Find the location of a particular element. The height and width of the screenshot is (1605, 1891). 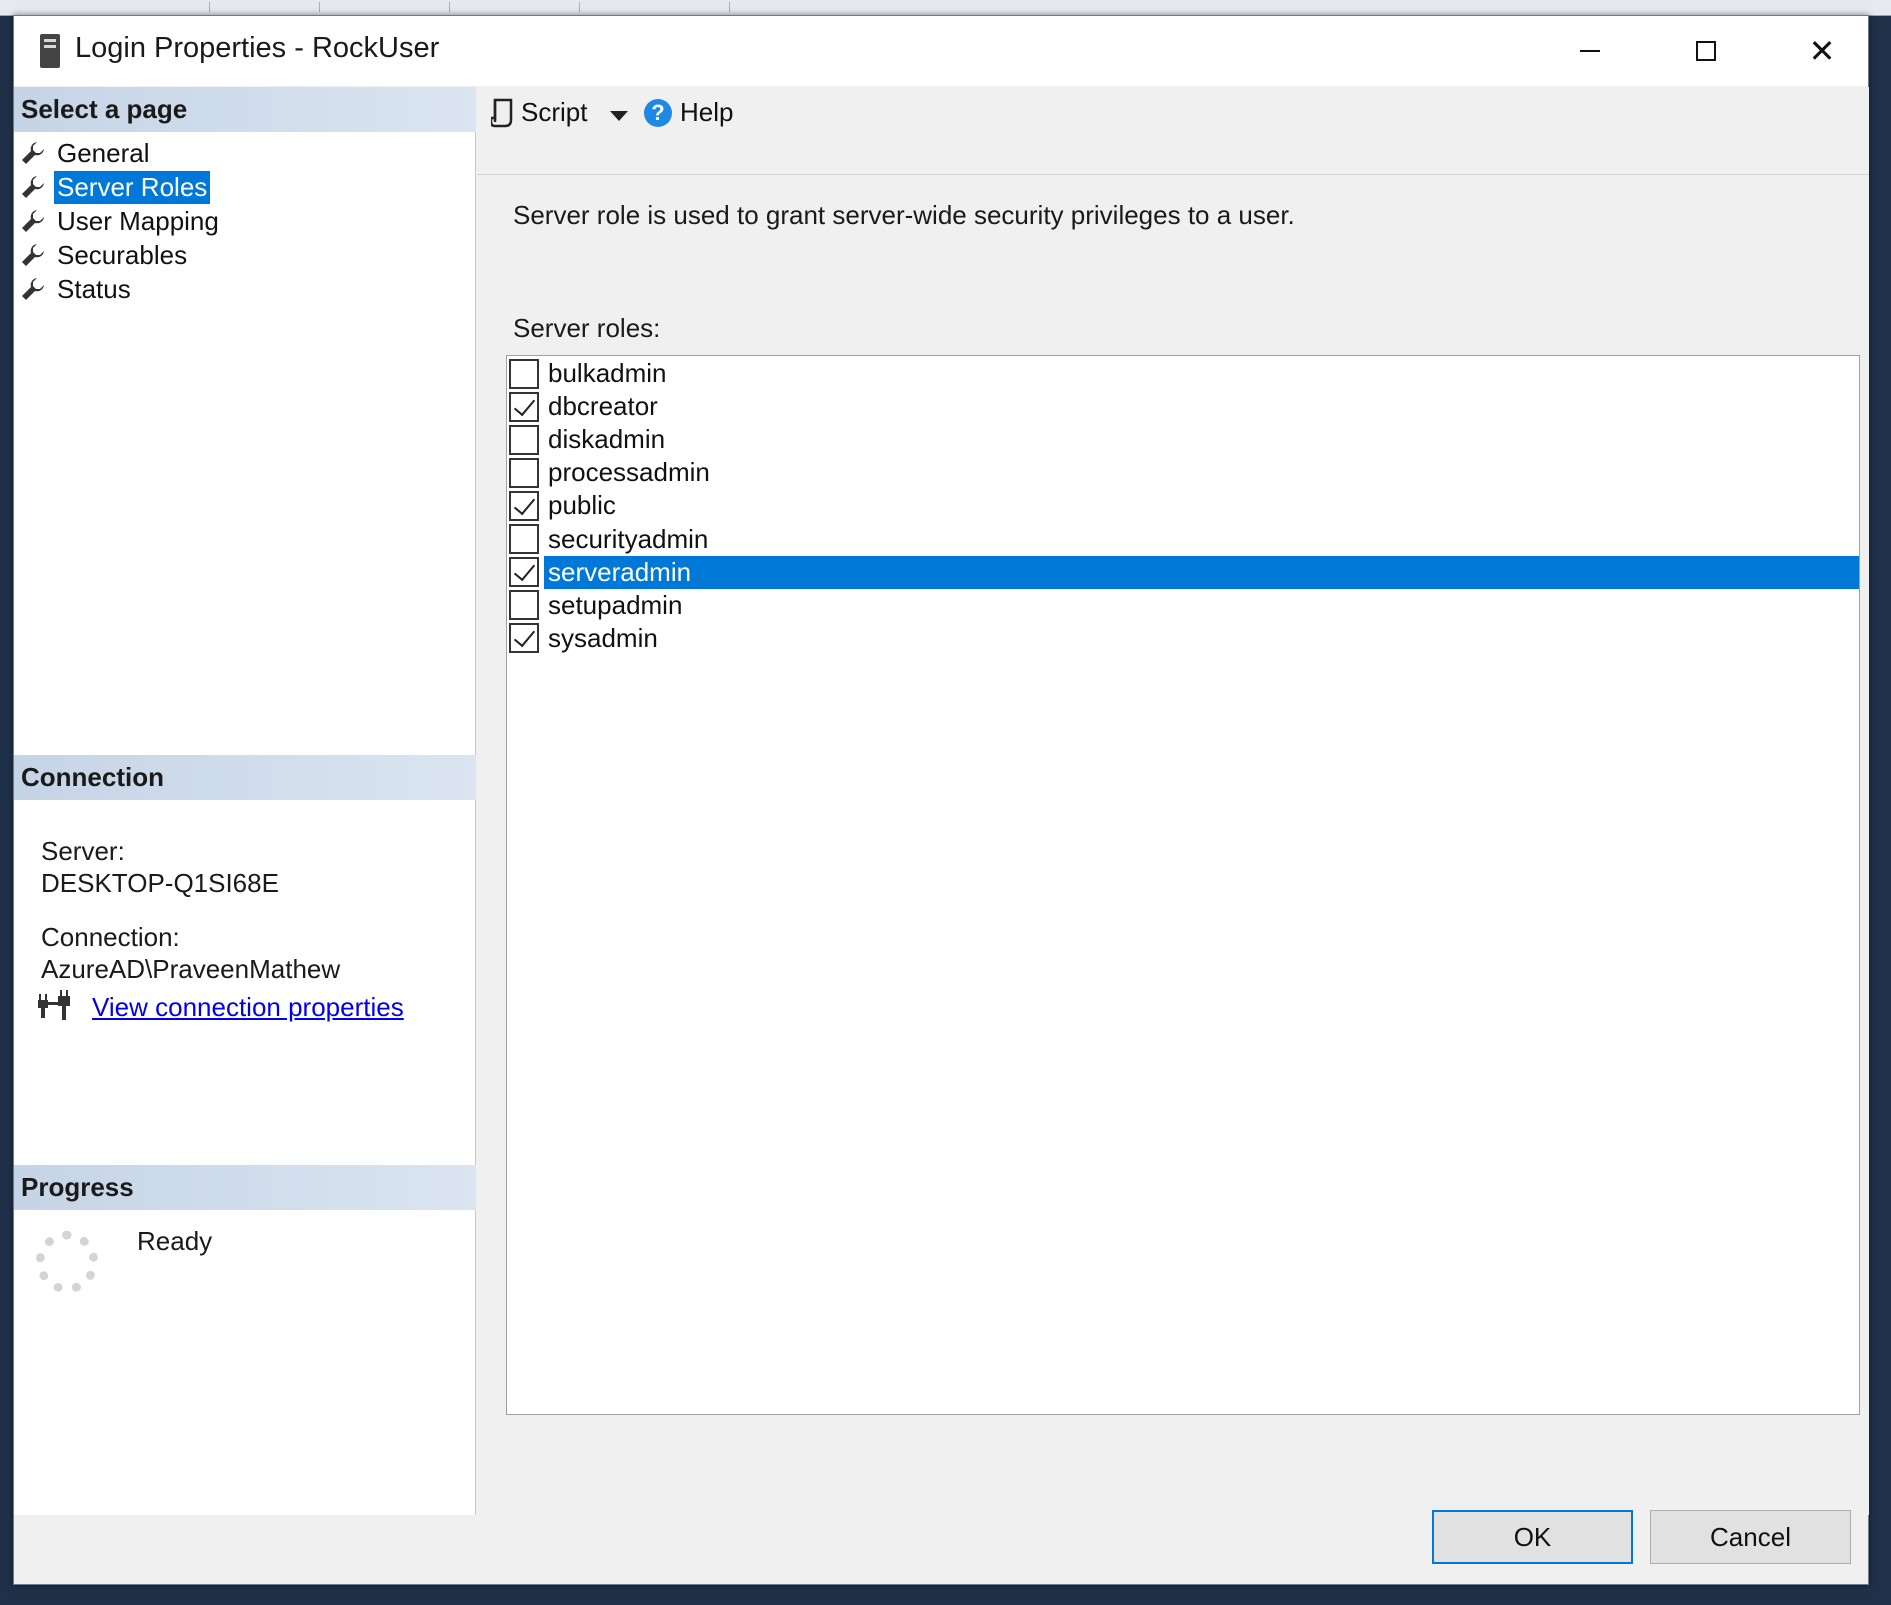

maximize-button is located at coordinates (1706, 51).